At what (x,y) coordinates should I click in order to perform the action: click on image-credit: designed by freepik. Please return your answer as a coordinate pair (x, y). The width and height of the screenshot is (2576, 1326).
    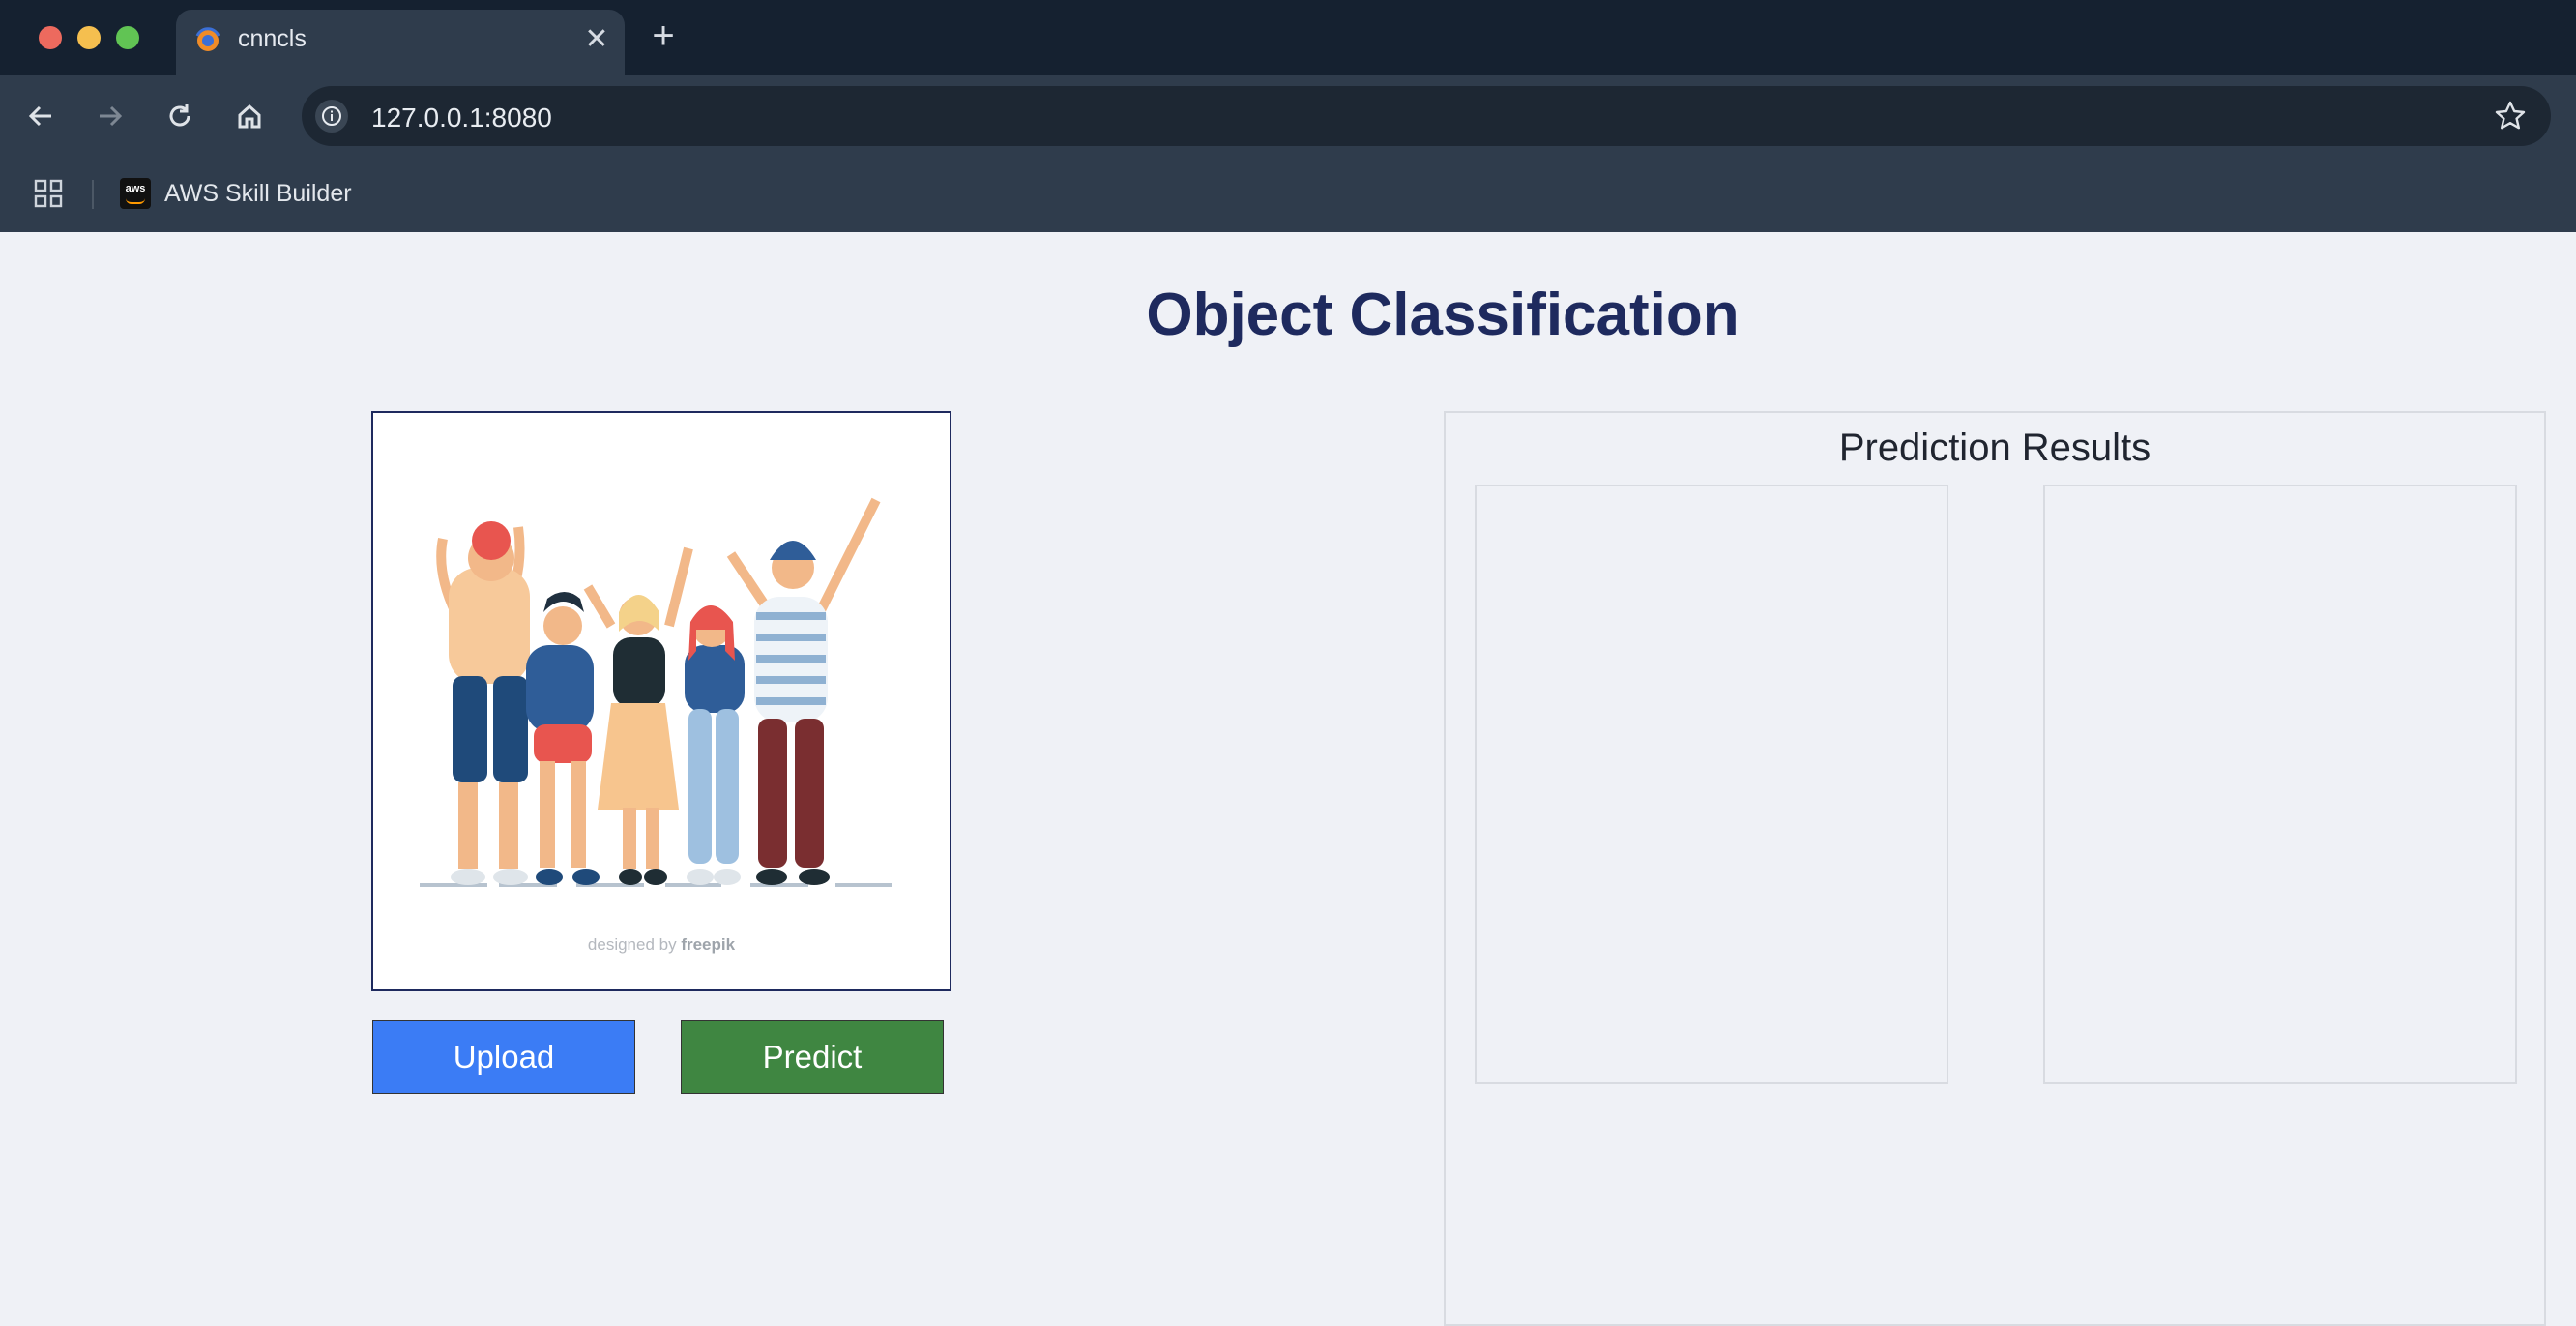
    Looking at the image, I should click on (661, 945).